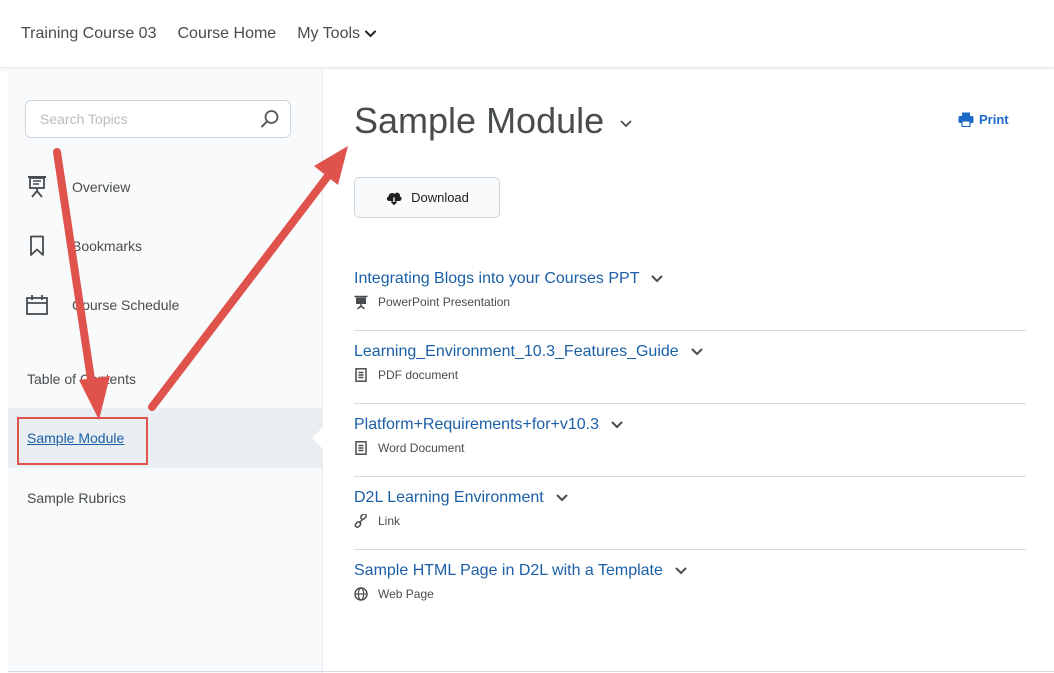  I want to click on print-button: Print, so click(983, 119).